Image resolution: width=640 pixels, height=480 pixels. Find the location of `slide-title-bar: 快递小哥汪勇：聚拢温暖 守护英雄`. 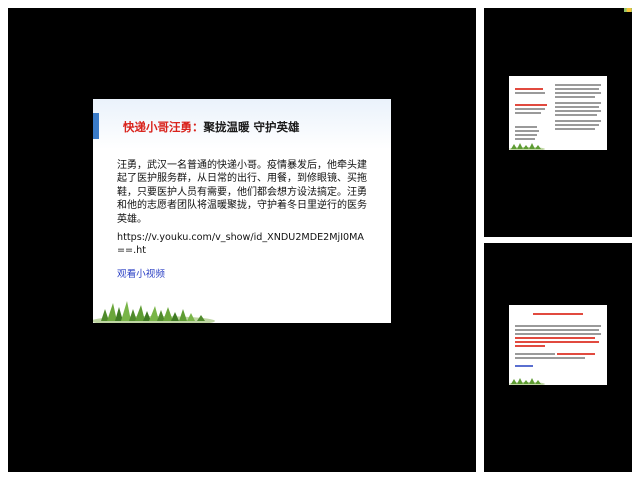

slide-title-bar: 快递小哥汪勇：聚拢温暖 守护英雄 is located at coordinates (242, 124).